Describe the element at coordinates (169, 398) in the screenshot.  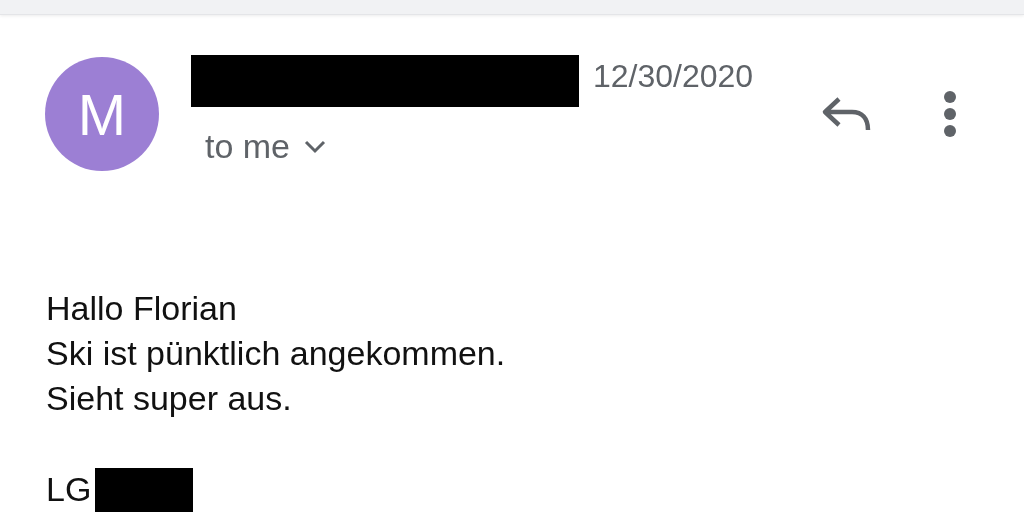
I see `message-line: Sieht super aus.` at that location.